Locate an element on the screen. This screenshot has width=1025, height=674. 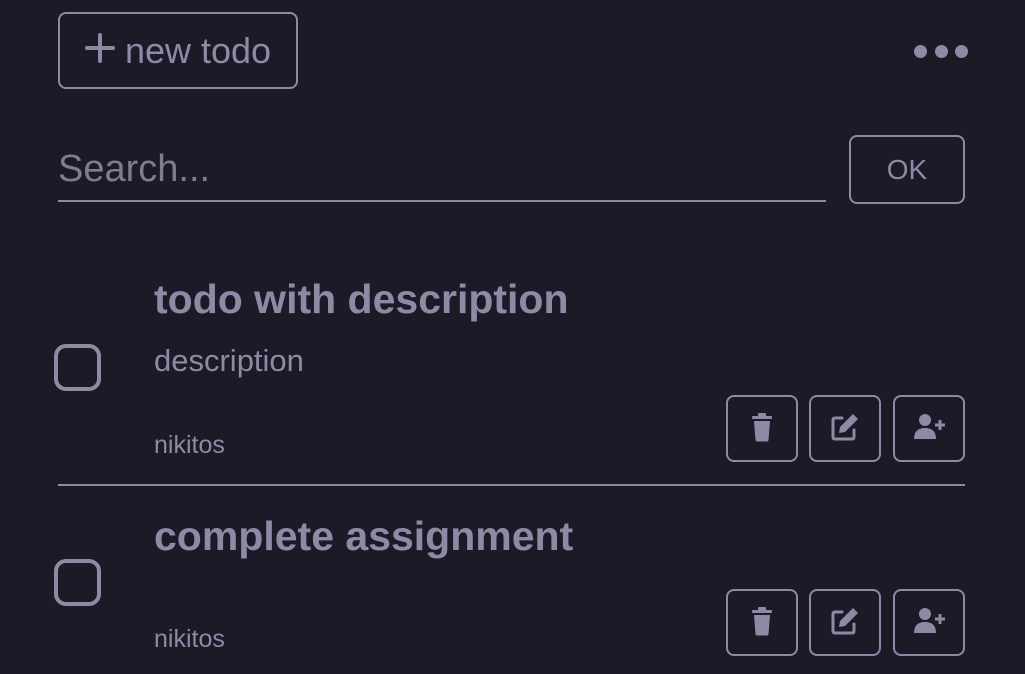
new-todo-label: new todo is located at coordinates (198, 50).